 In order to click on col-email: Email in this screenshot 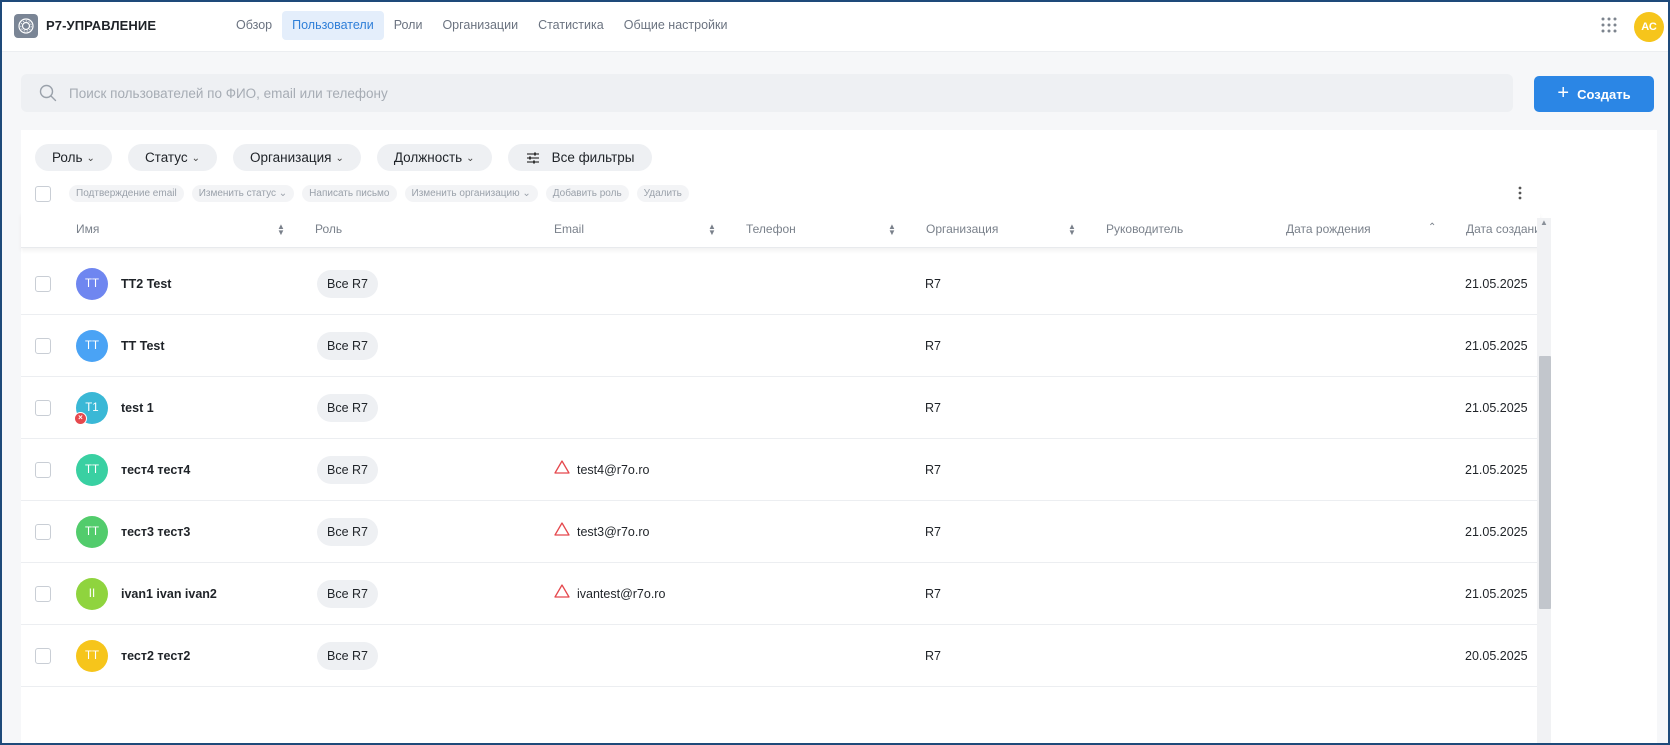, I will do `click(569, 229)`.